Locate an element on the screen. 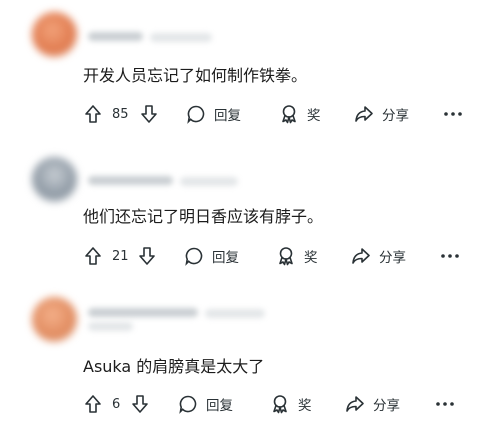 This screenshot has height=431, width=493. comment-actions: 85 回复 奖 分享 is located at coordinates (246, 114).